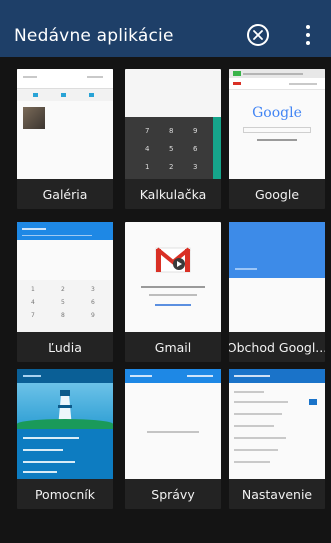 The image size is (331, 543). I want to click on app-card-google: Google Google, so click(277, 139).